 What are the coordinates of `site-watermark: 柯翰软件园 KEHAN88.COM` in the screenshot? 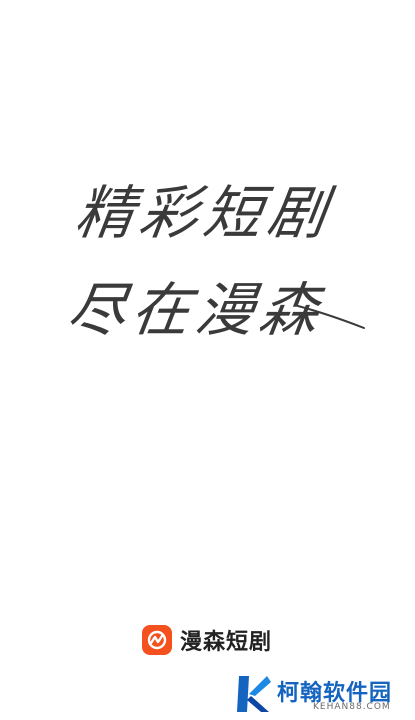 It's located at (318, 694).